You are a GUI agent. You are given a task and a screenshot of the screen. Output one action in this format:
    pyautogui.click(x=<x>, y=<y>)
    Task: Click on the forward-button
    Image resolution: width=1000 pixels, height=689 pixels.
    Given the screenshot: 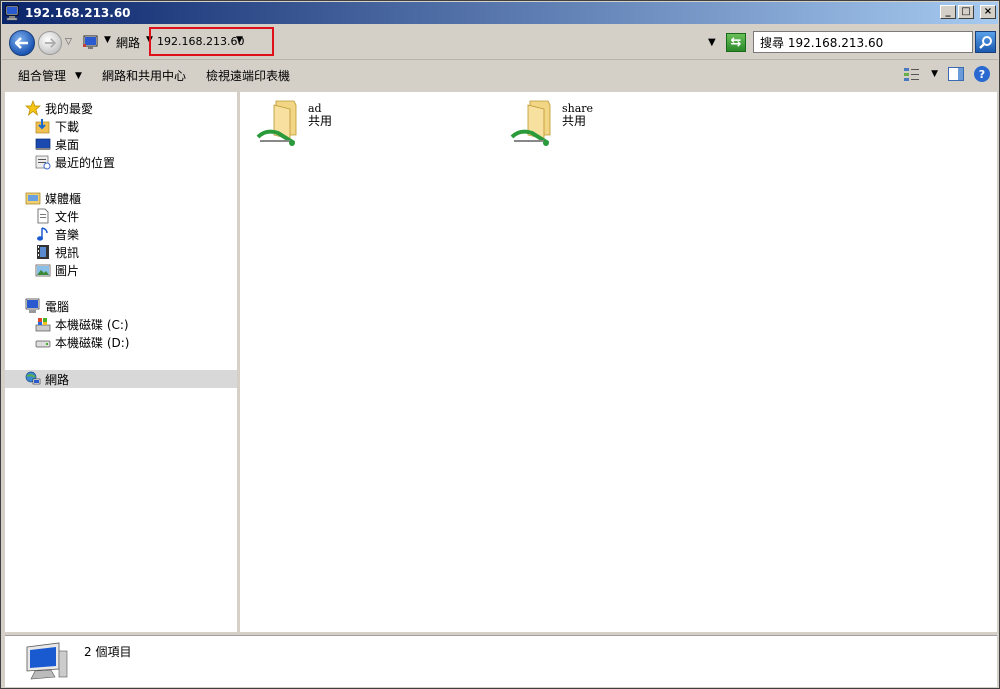 What is the action you would take?
    pyautogui.click(x=50, y=43)
    